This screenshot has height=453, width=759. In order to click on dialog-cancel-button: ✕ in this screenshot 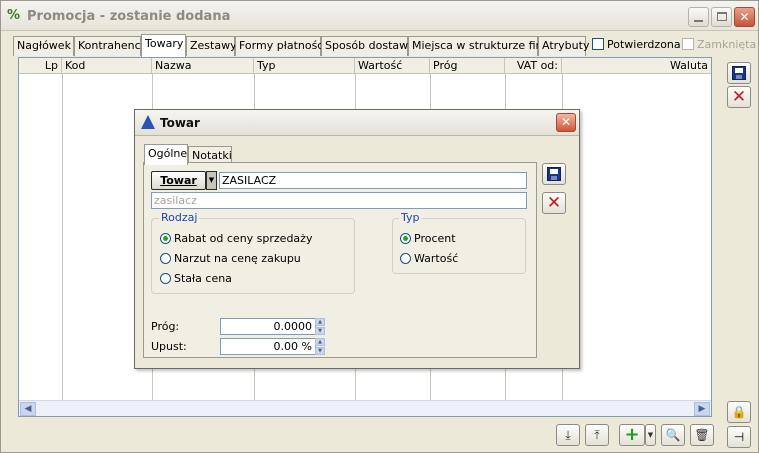, I will do `click(554, 203)`.